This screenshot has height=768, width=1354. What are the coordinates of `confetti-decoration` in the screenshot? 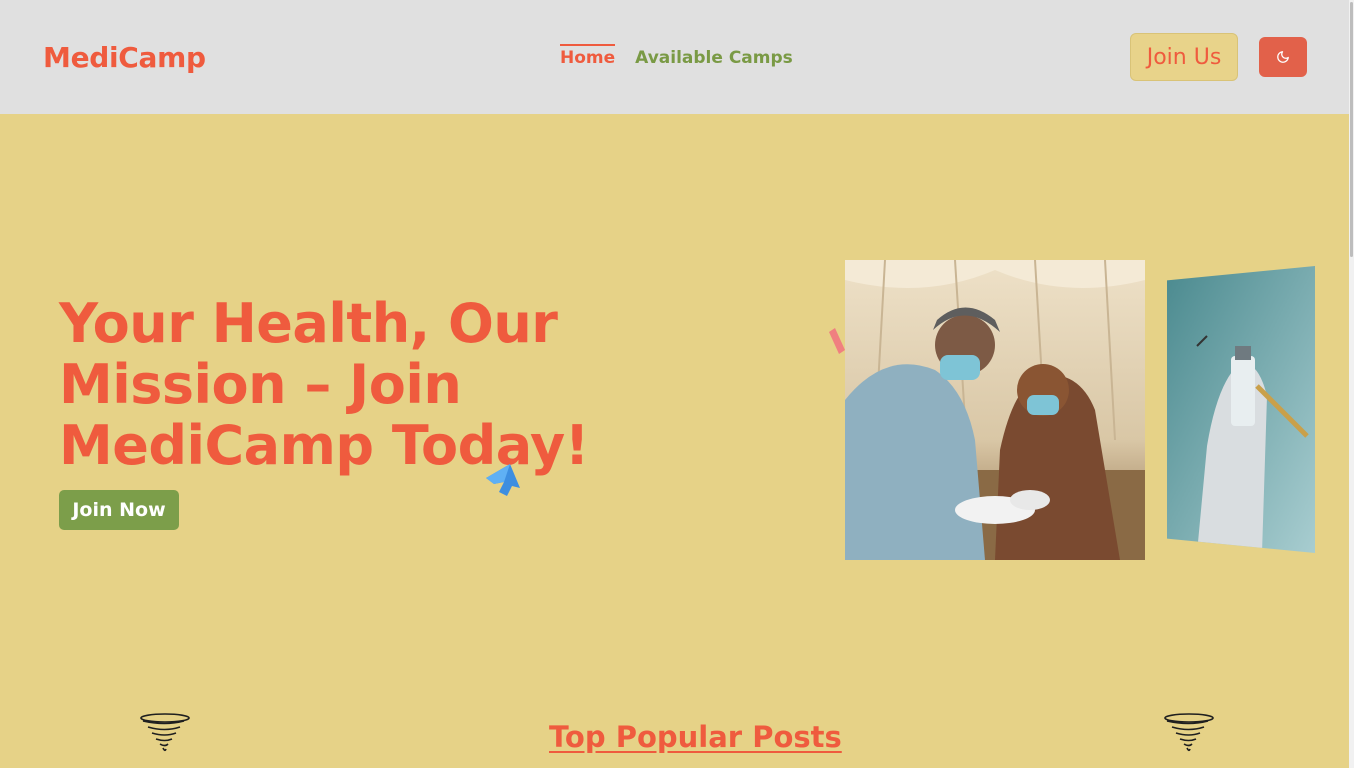 It's located at (837, 341).